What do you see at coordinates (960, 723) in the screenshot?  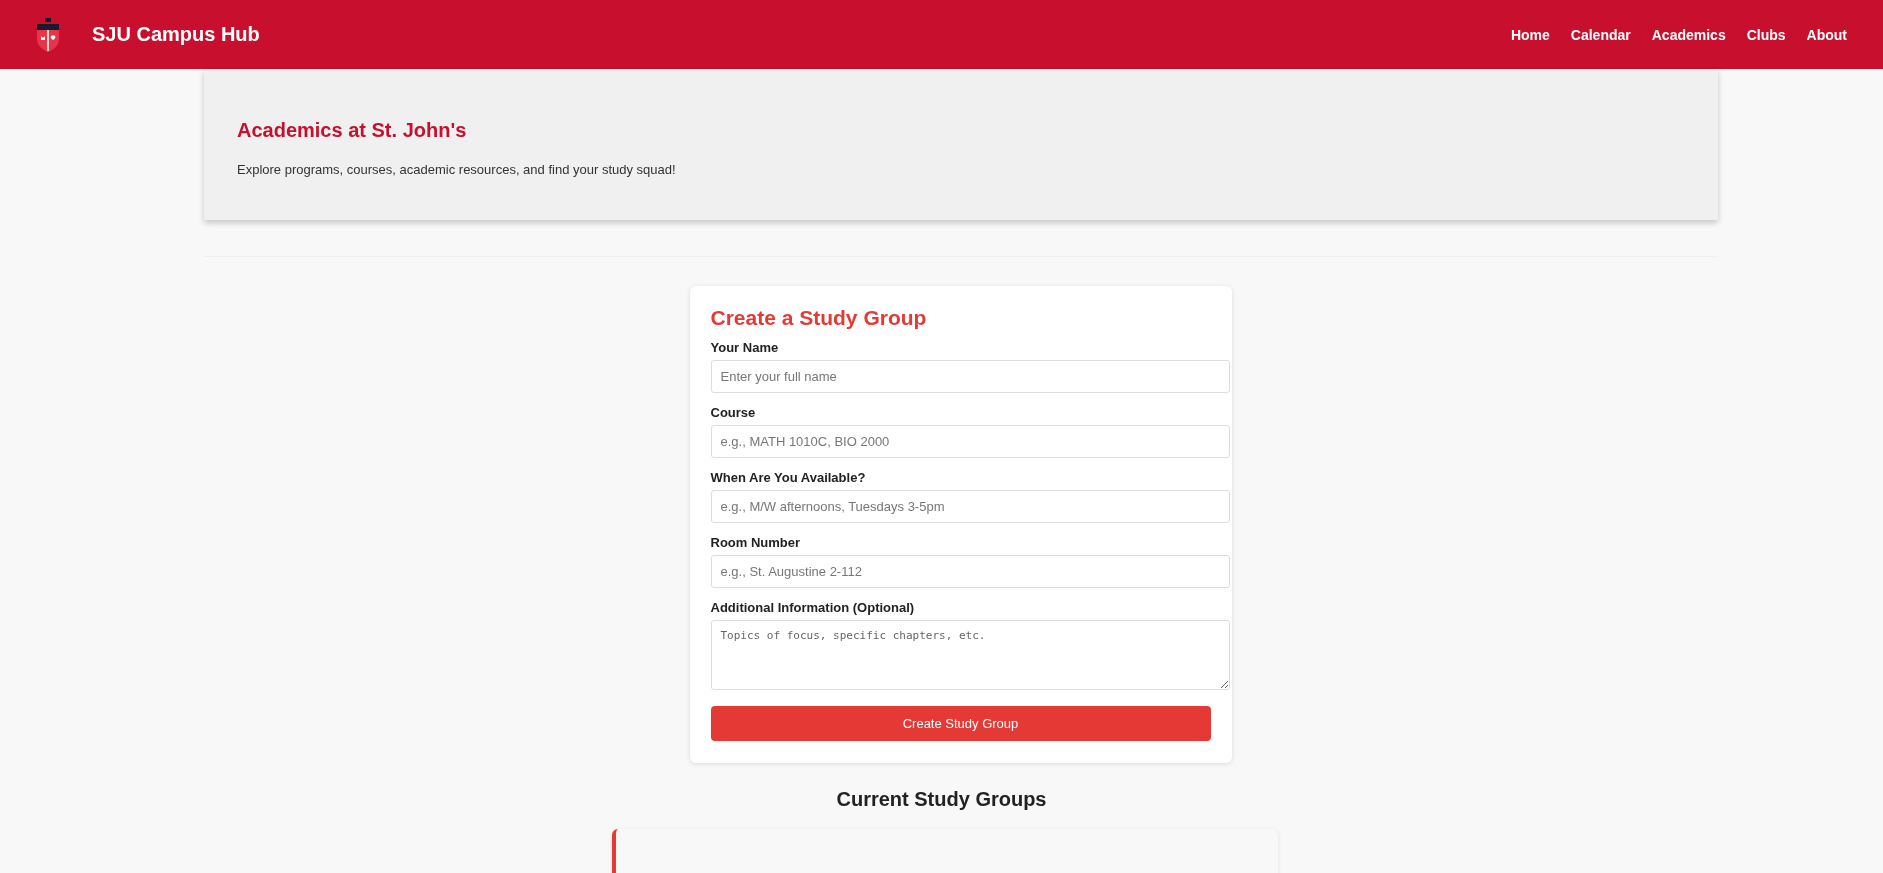 I see `create-group-button: Create Study Group` at bounding box center [960, 723].